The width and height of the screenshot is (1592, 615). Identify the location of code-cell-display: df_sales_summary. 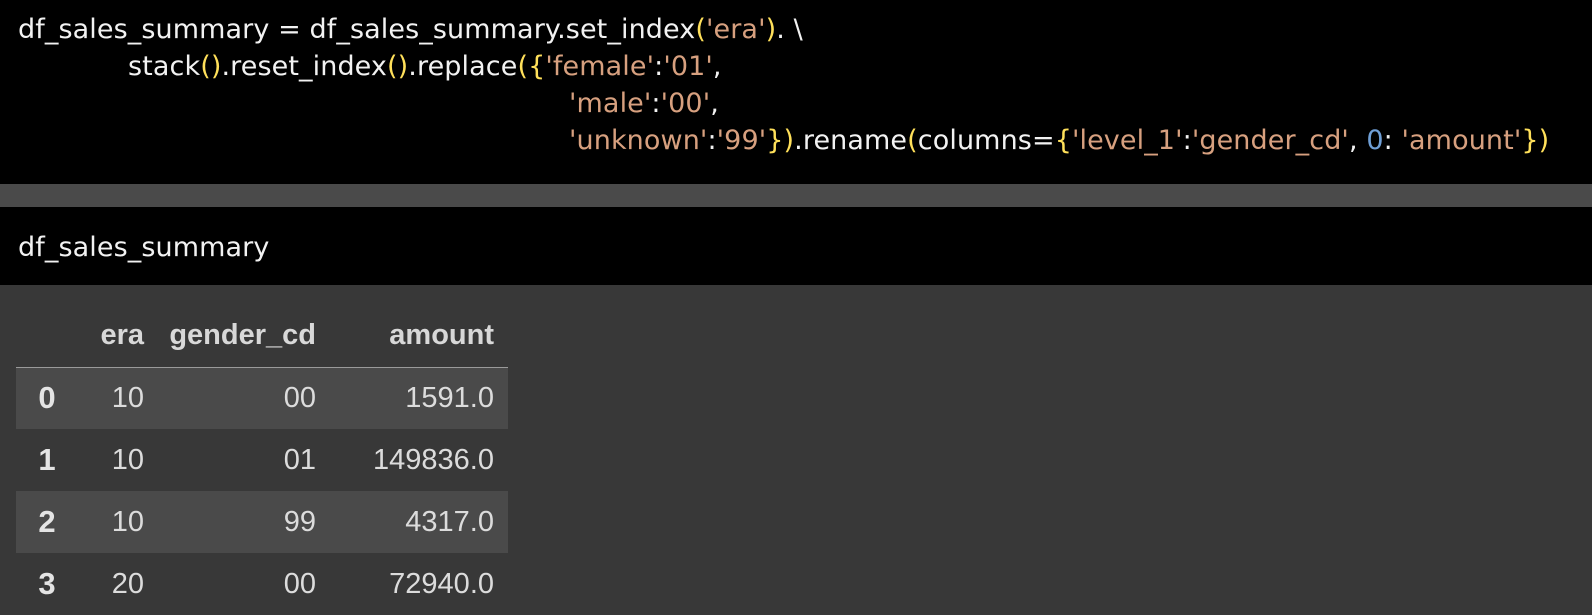
(796, 246).